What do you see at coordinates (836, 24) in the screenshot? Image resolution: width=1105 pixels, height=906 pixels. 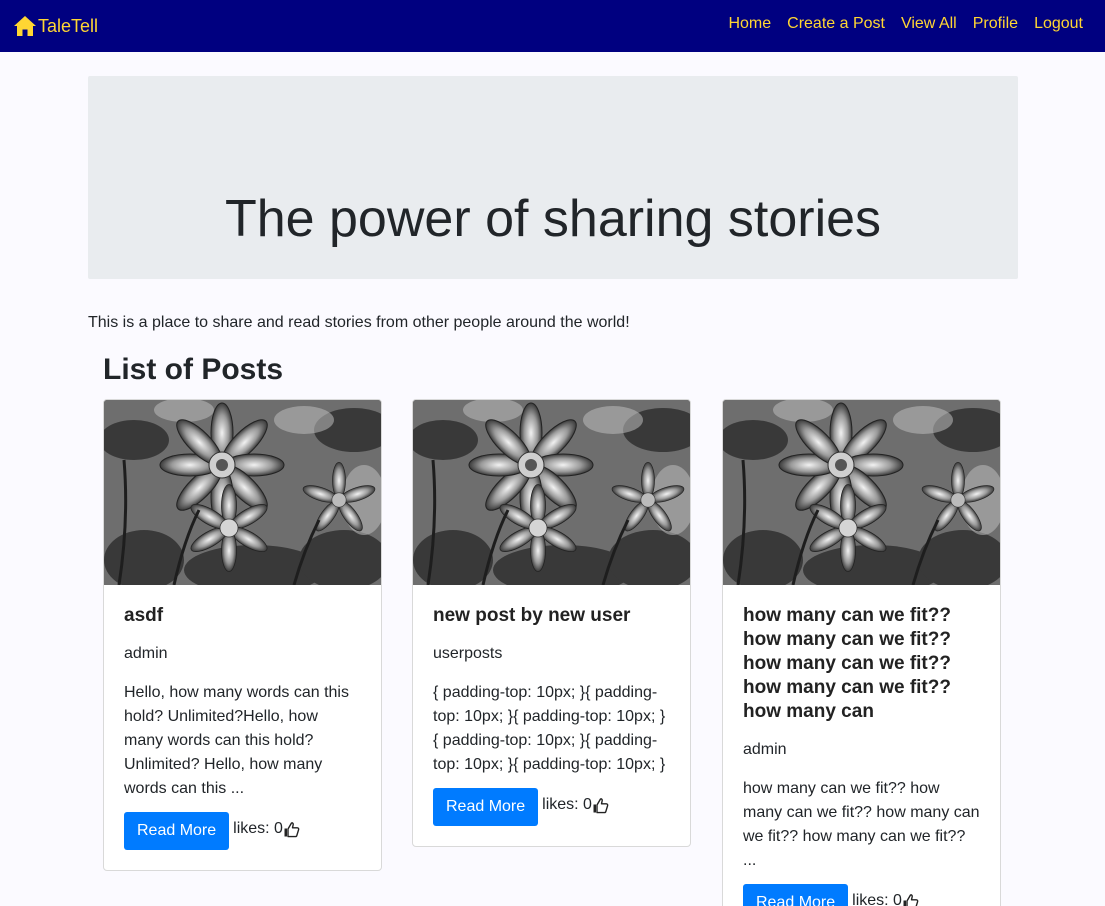 I see `nav-create-post: Create a Post` at bounding box center [836, 24].